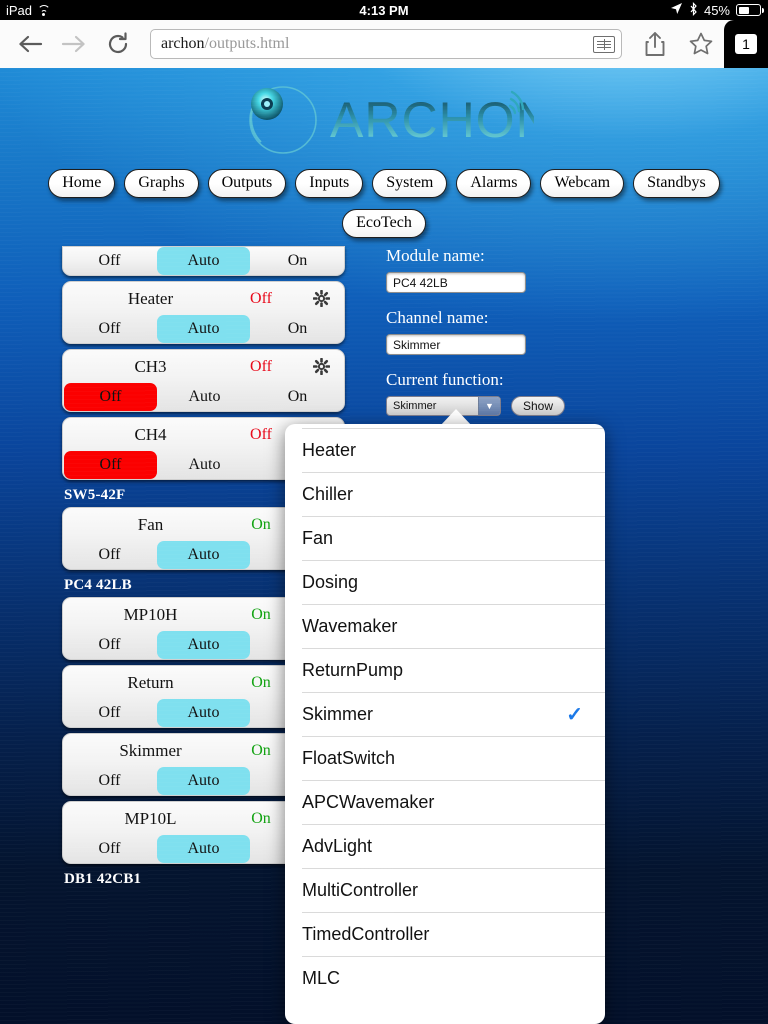  Describe the element at coordinates (329, 183) in the screenshot. I see `nav-item-inputs: Inputs` at that location.